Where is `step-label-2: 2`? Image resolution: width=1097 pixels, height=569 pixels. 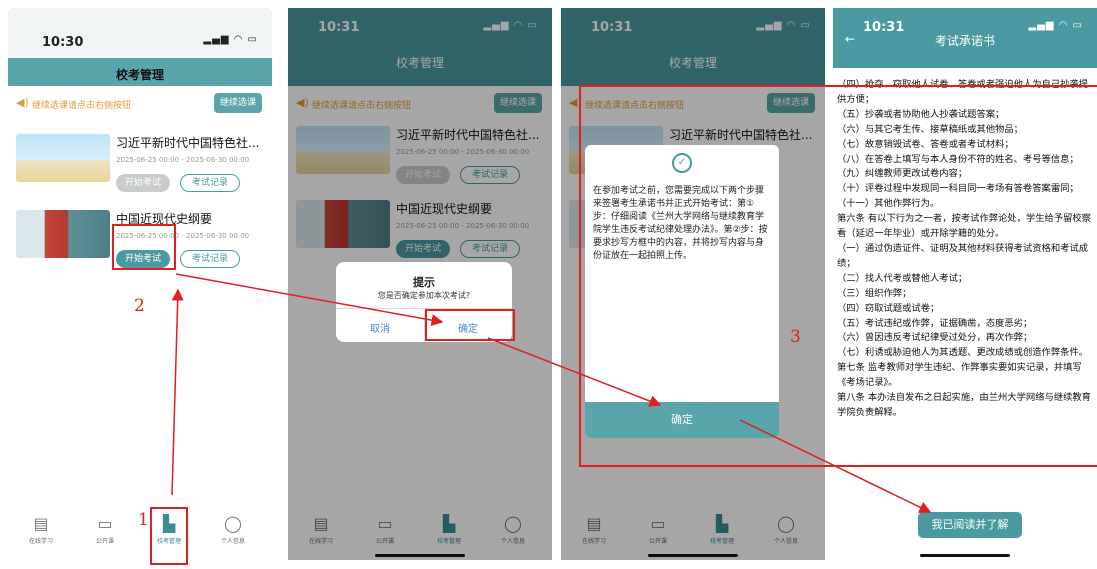 step-label-2: 2 is located at coordinates (139, 306).